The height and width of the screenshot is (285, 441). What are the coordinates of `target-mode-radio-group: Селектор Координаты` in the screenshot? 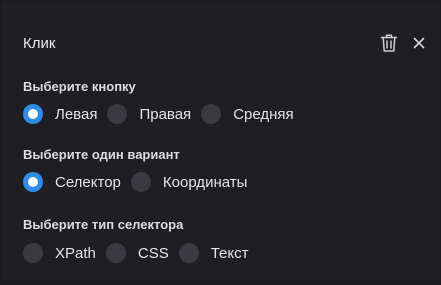 It's located at (140, 182).